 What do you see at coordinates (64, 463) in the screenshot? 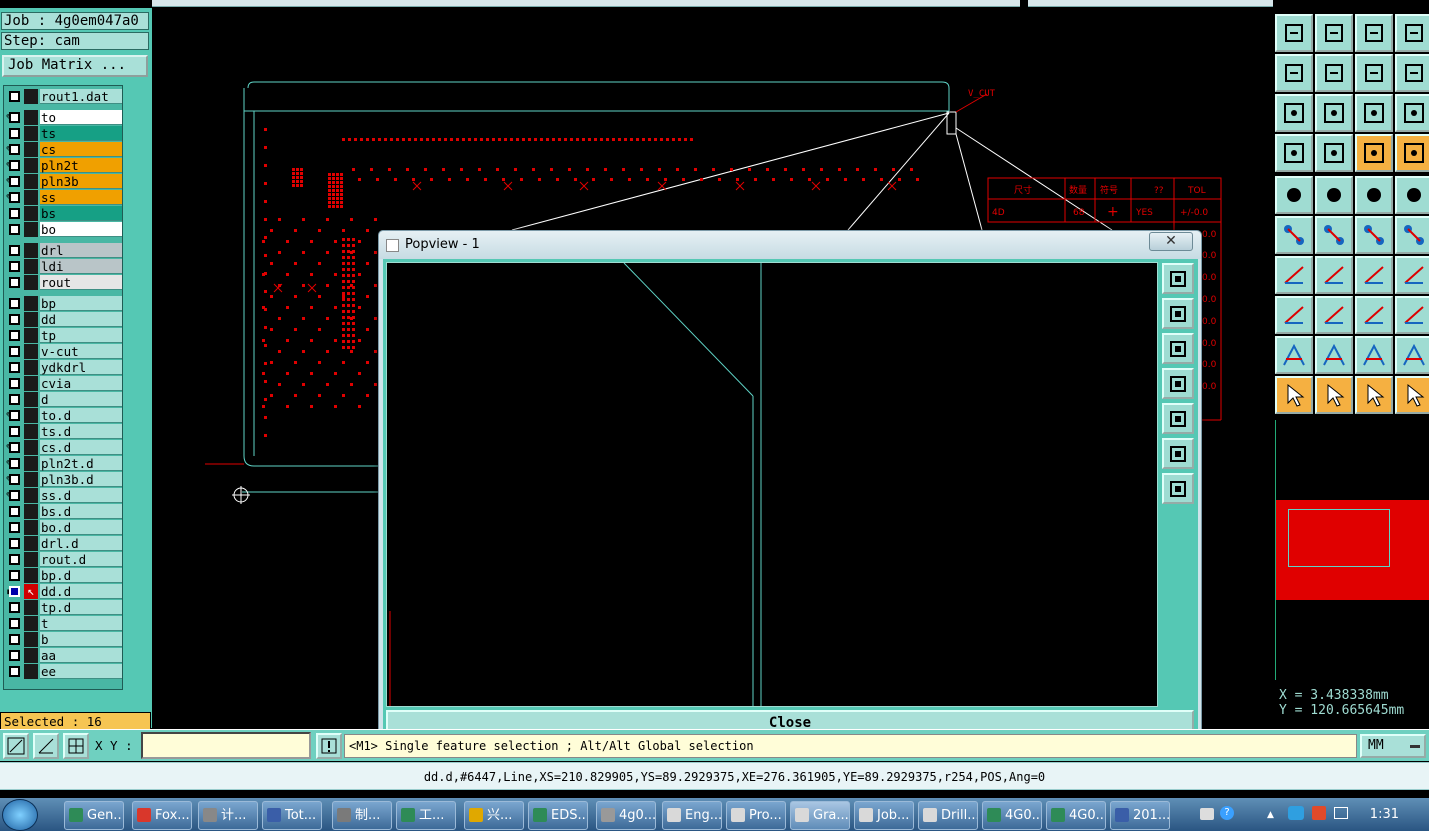
I see `layer-row: pln2t.d✎` at bounding box center [64, 463].